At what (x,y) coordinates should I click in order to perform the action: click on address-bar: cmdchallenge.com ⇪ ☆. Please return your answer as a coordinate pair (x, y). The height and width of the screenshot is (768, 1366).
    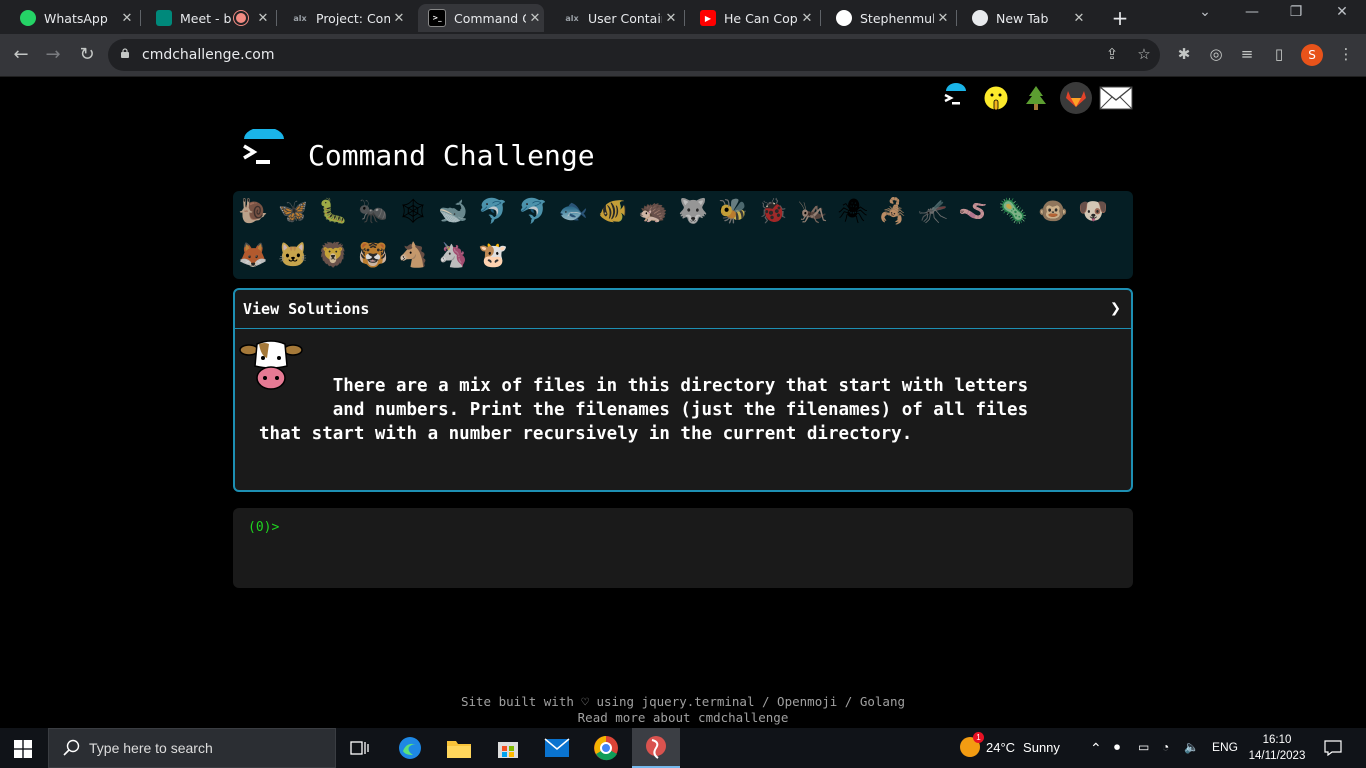
    Looking at the image, I should click on (634, 55).